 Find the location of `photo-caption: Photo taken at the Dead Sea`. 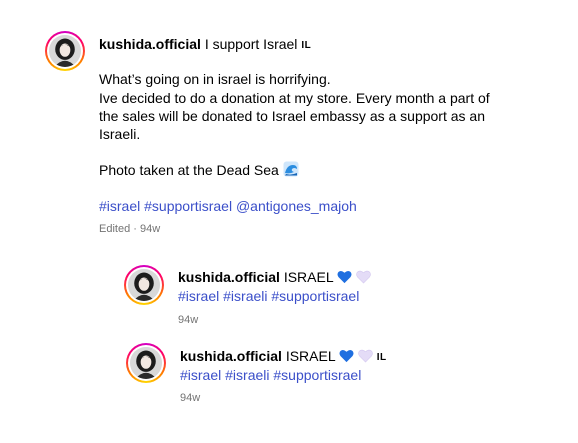

photo-caption: Photo taken at the Dead Sea is located at coordinates (199, 171).